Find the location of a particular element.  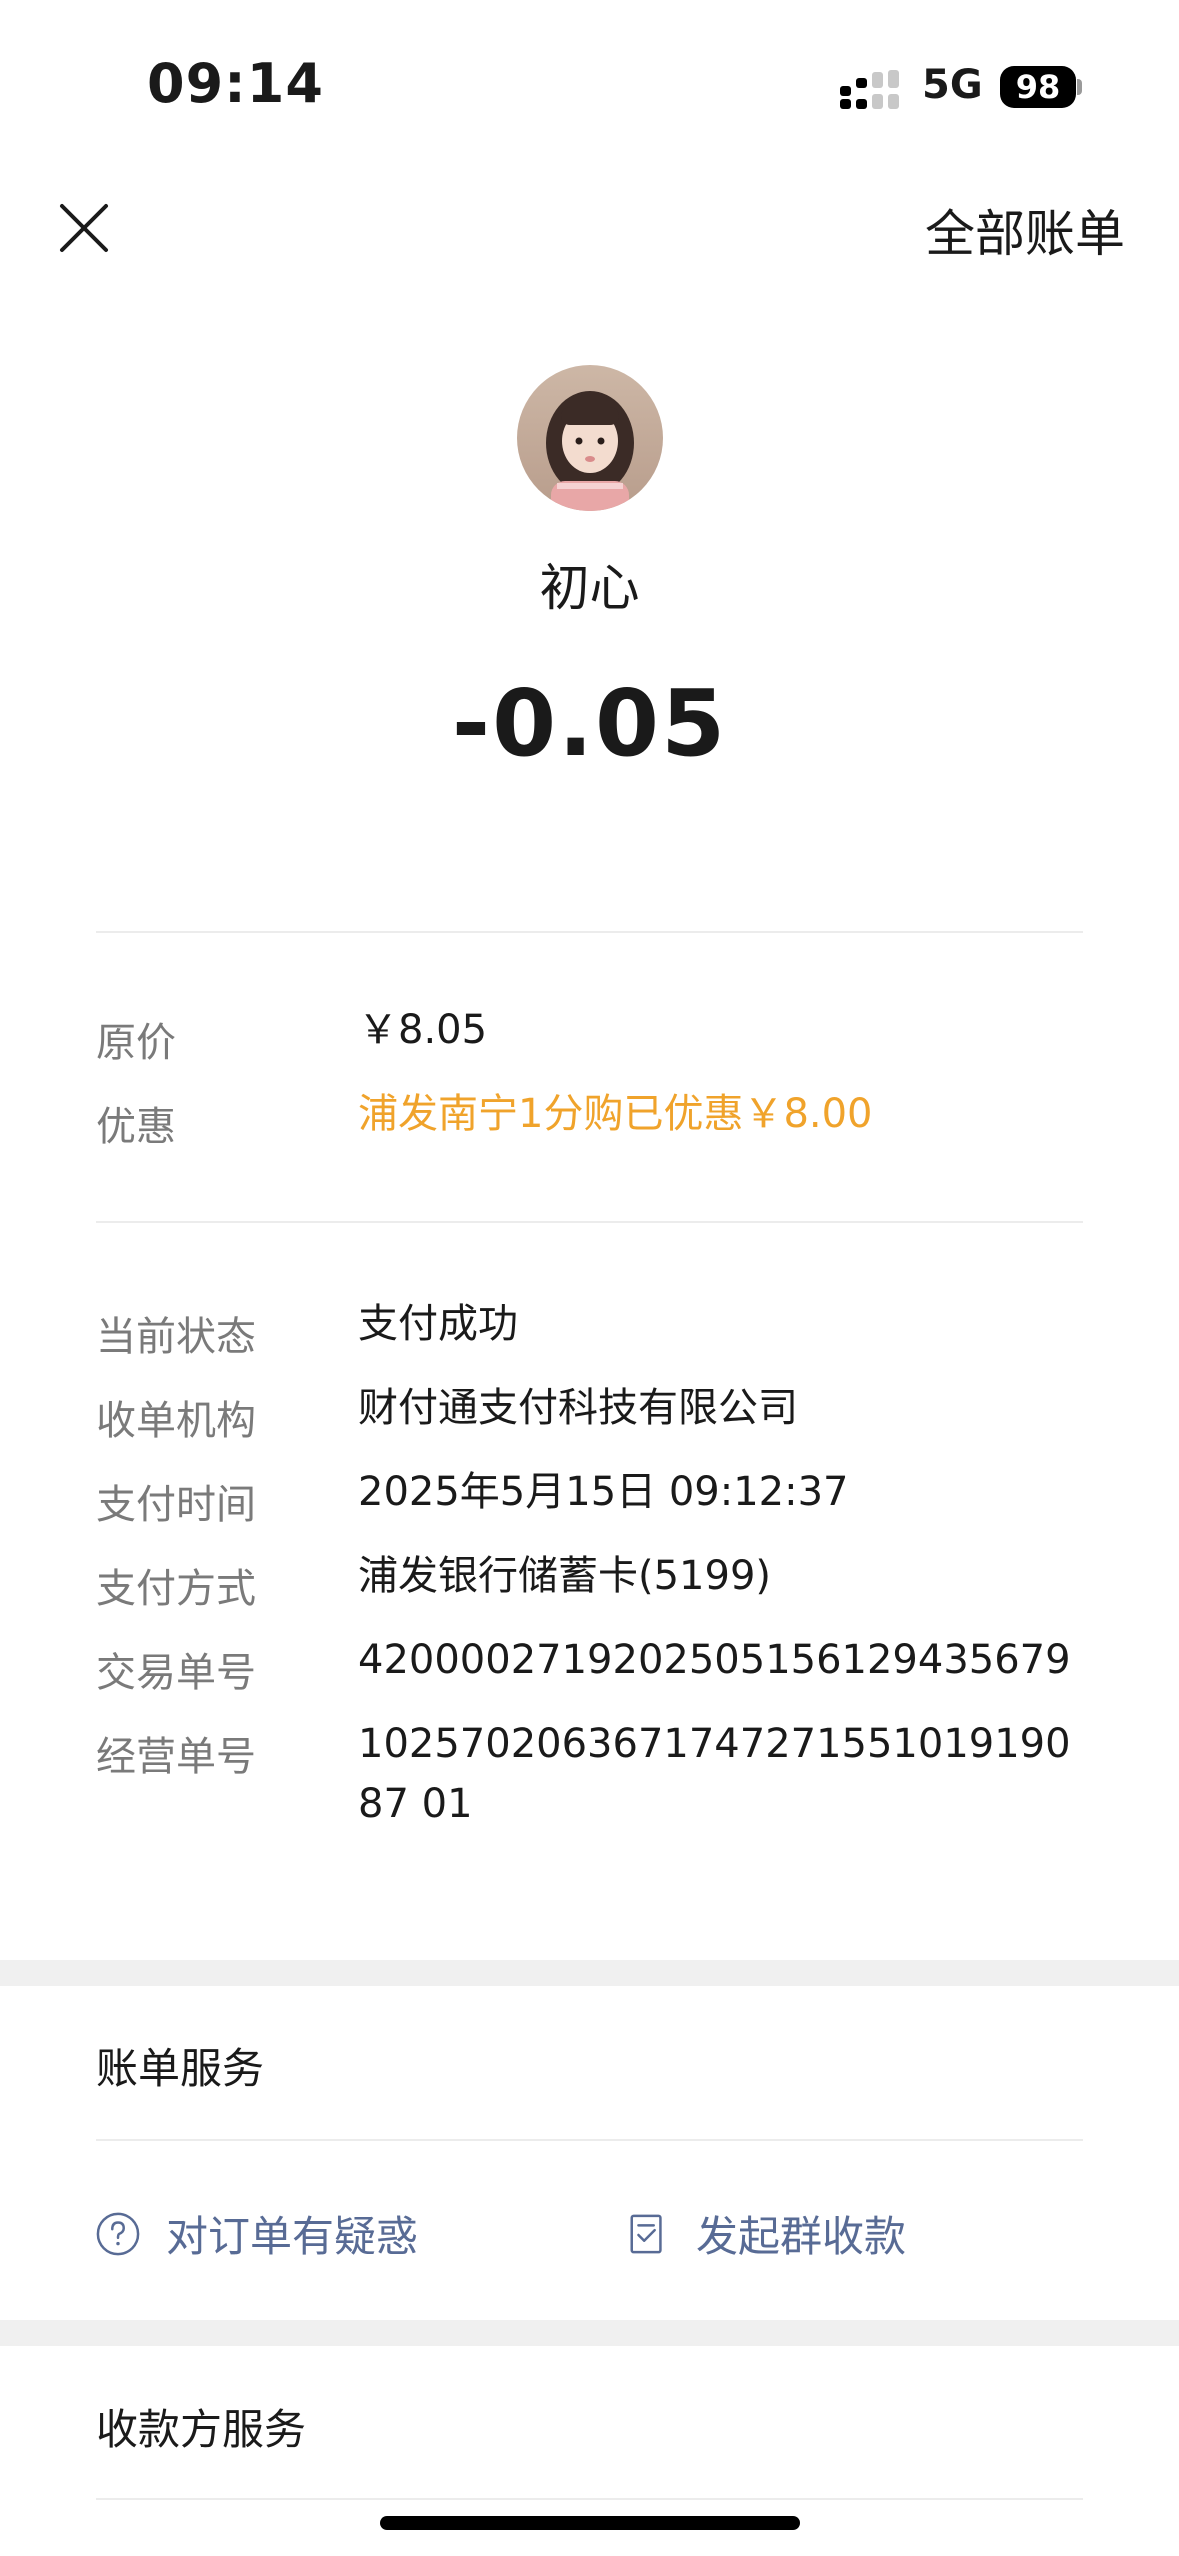

row-label: 优惠 is located at coordinates (136, 1127).